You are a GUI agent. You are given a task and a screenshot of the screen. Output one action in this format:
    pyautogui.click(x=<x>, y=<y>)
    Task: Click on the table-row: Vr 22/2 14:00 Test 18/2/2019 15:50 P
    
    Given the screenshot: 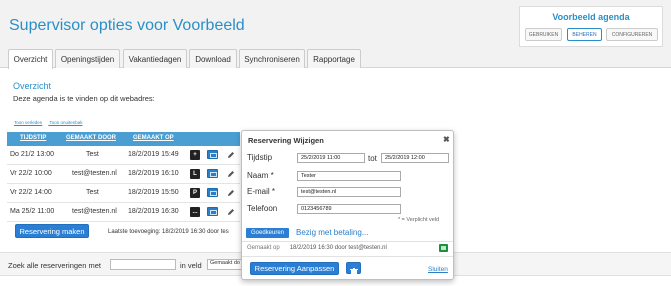 What is the action you would take?
    pyautogui.click(x=123, y=193)
    